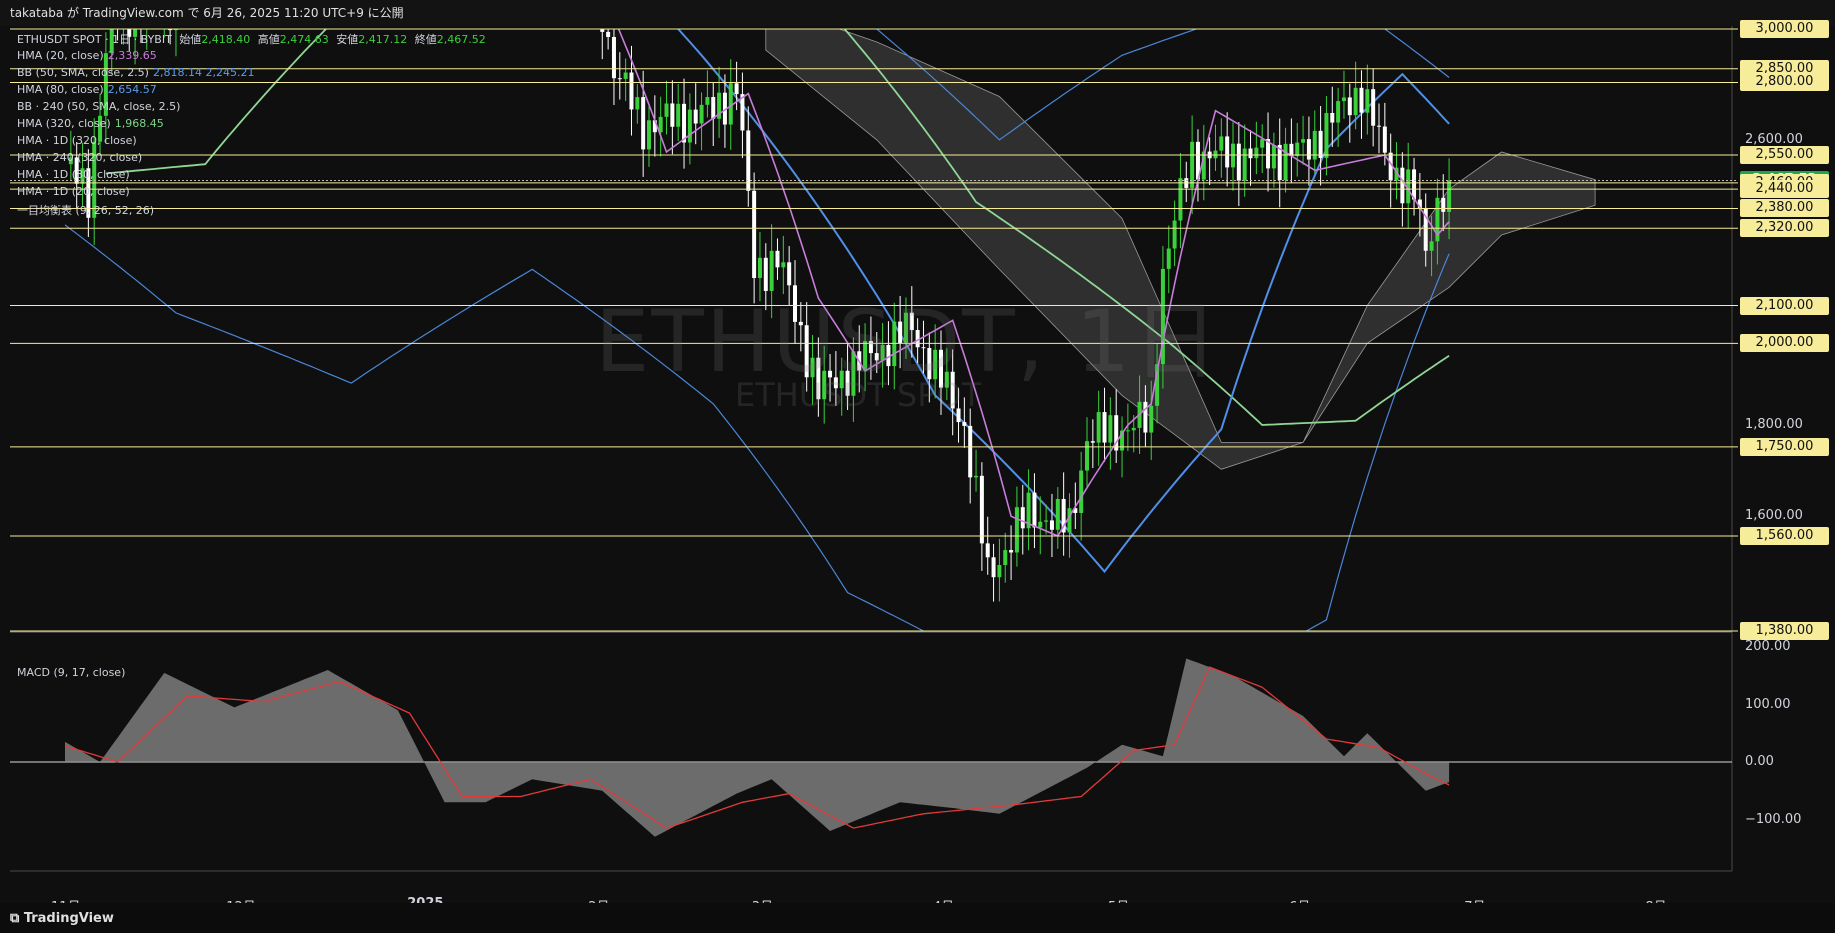 This screenshot has width=1835, height=933. Describe the element at coordinates (226, 39) in the screenshot. I see `open-value: 2,418.40` at that location.